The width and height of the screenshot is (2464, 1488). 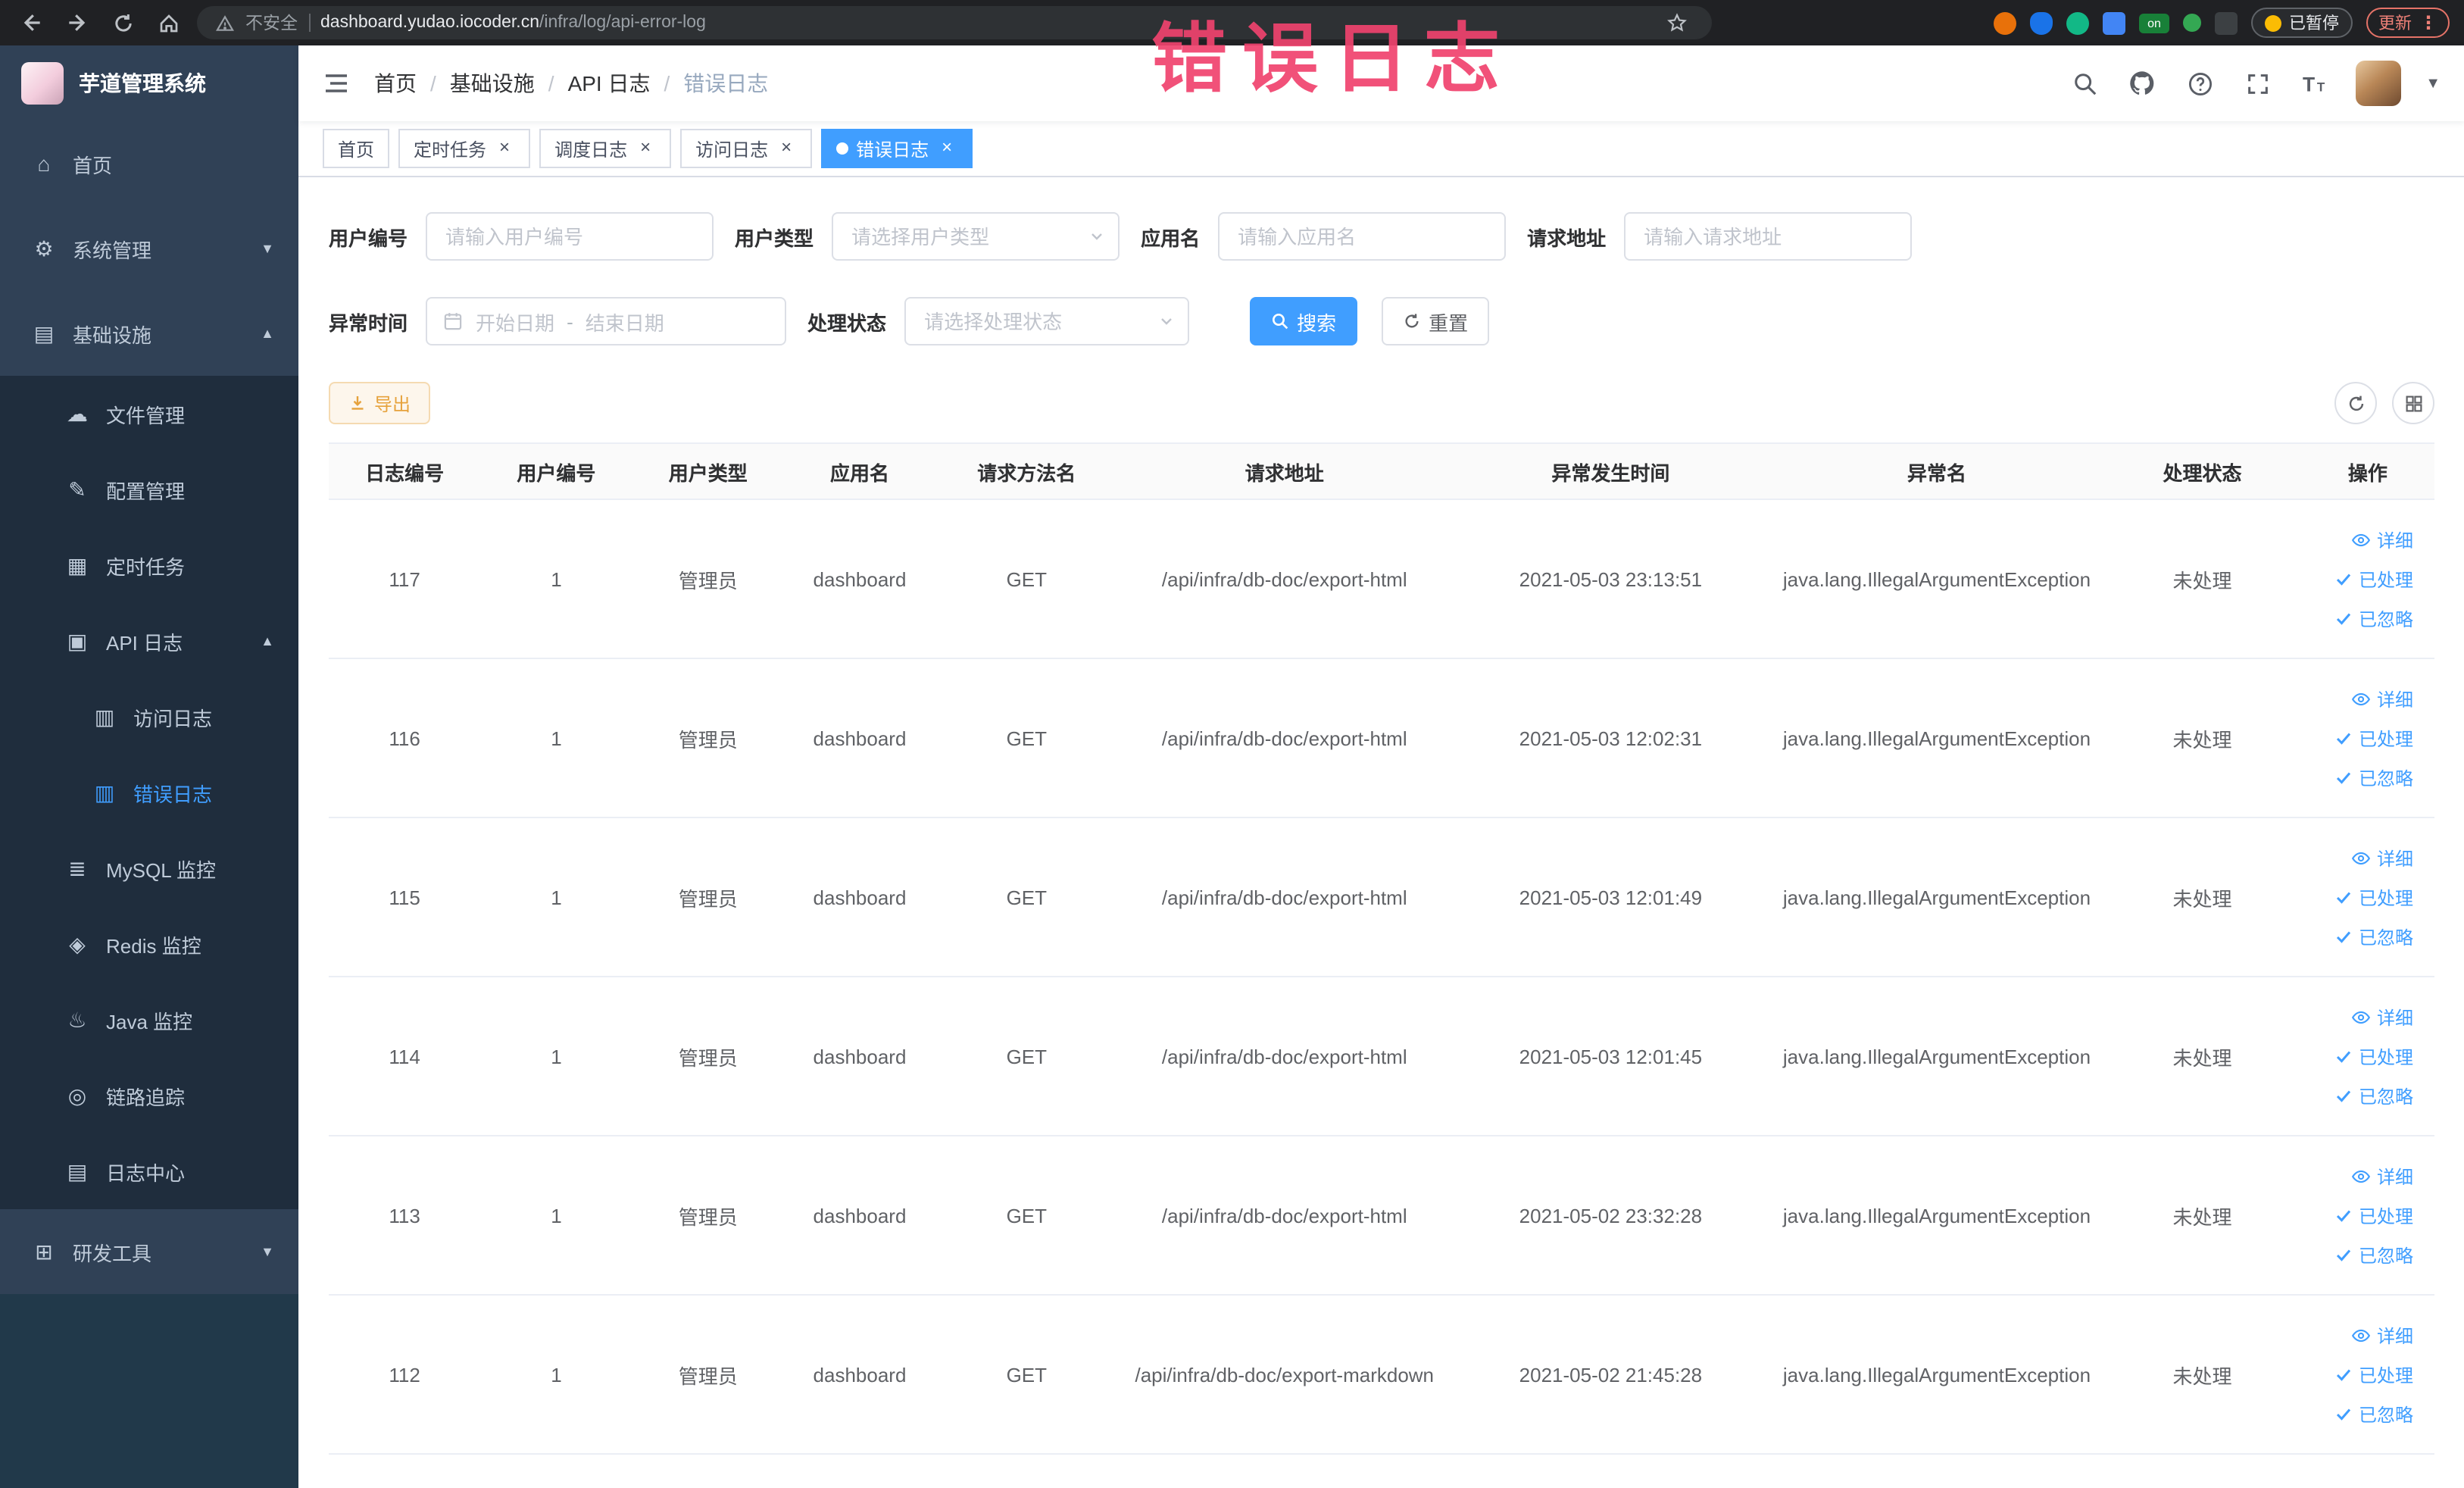 I want to click on sidebar-item-mysql-monitor: ≣ MySQL 监控, so click(x=149, y=868).